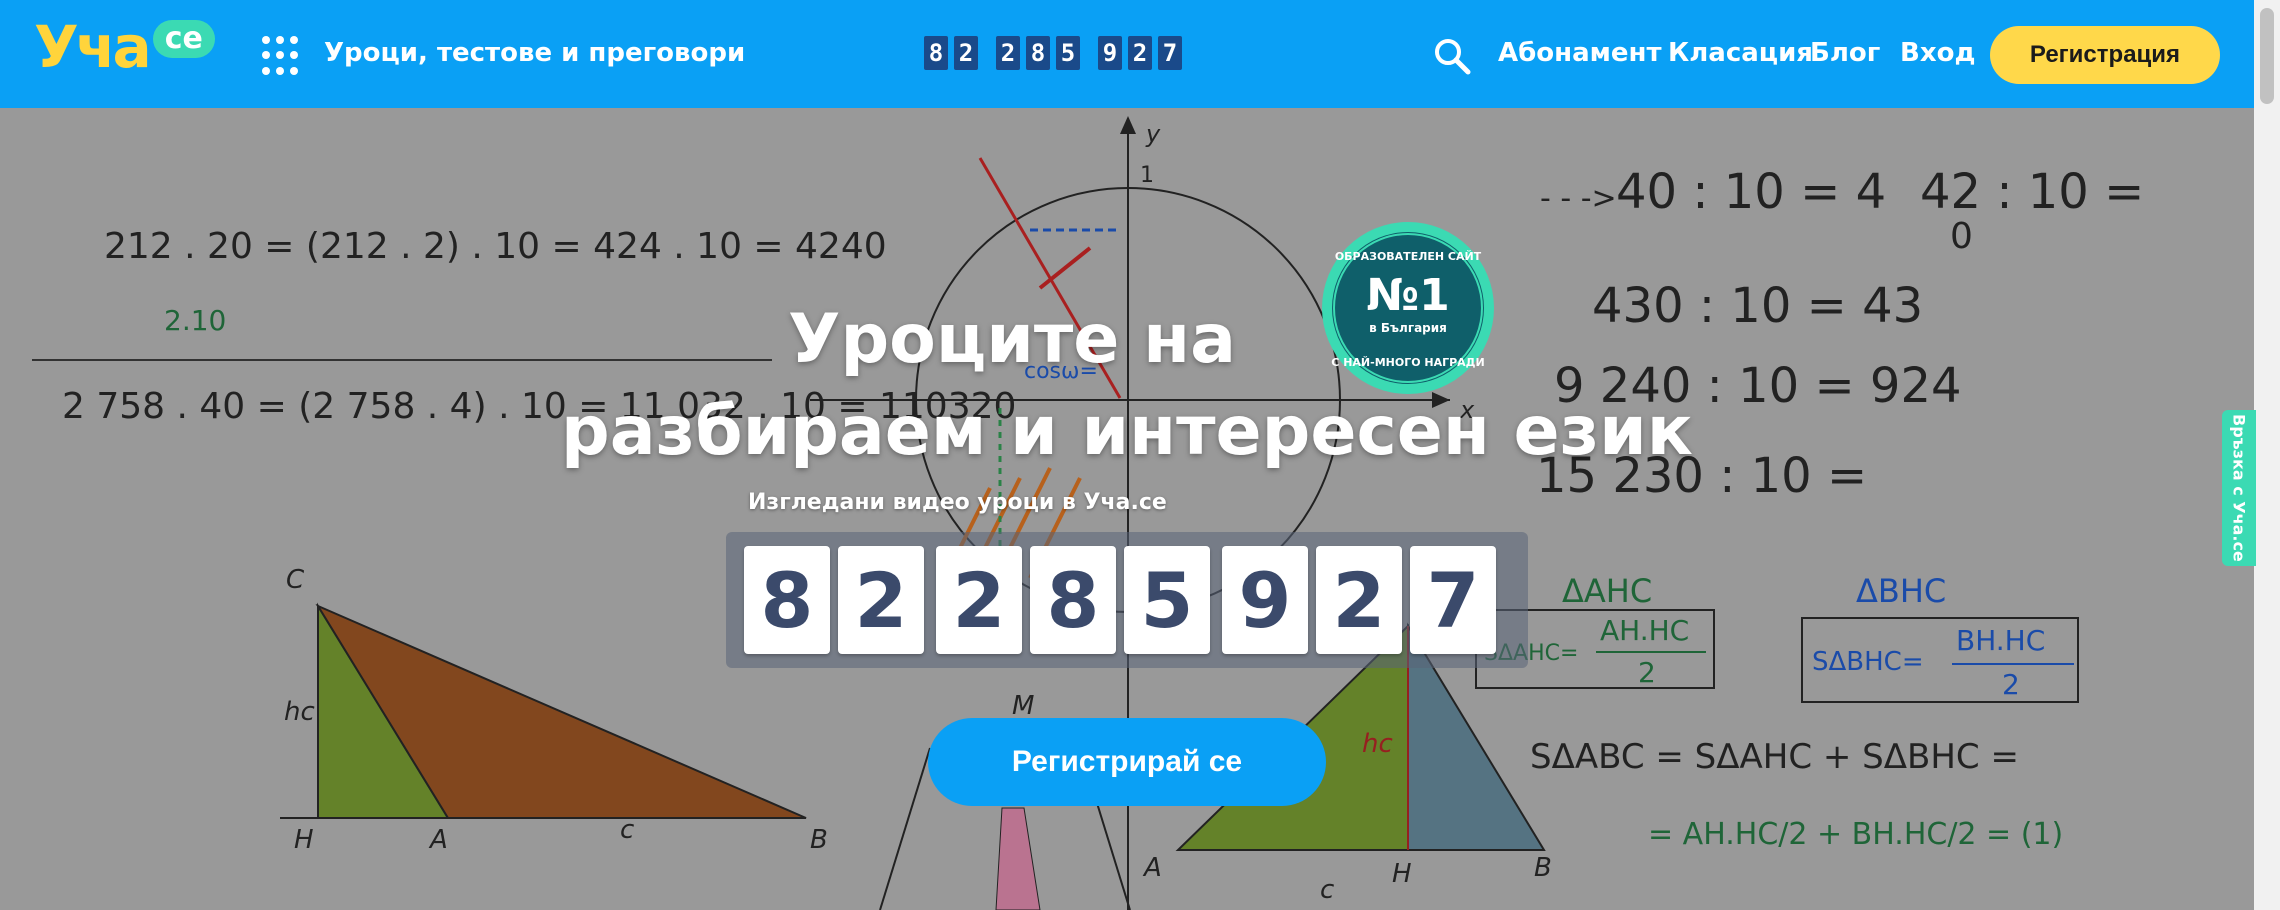  Describe the element at coordinates (1068, 53) in the screenshot. I see `mini-counter-digit: 5` at that location.